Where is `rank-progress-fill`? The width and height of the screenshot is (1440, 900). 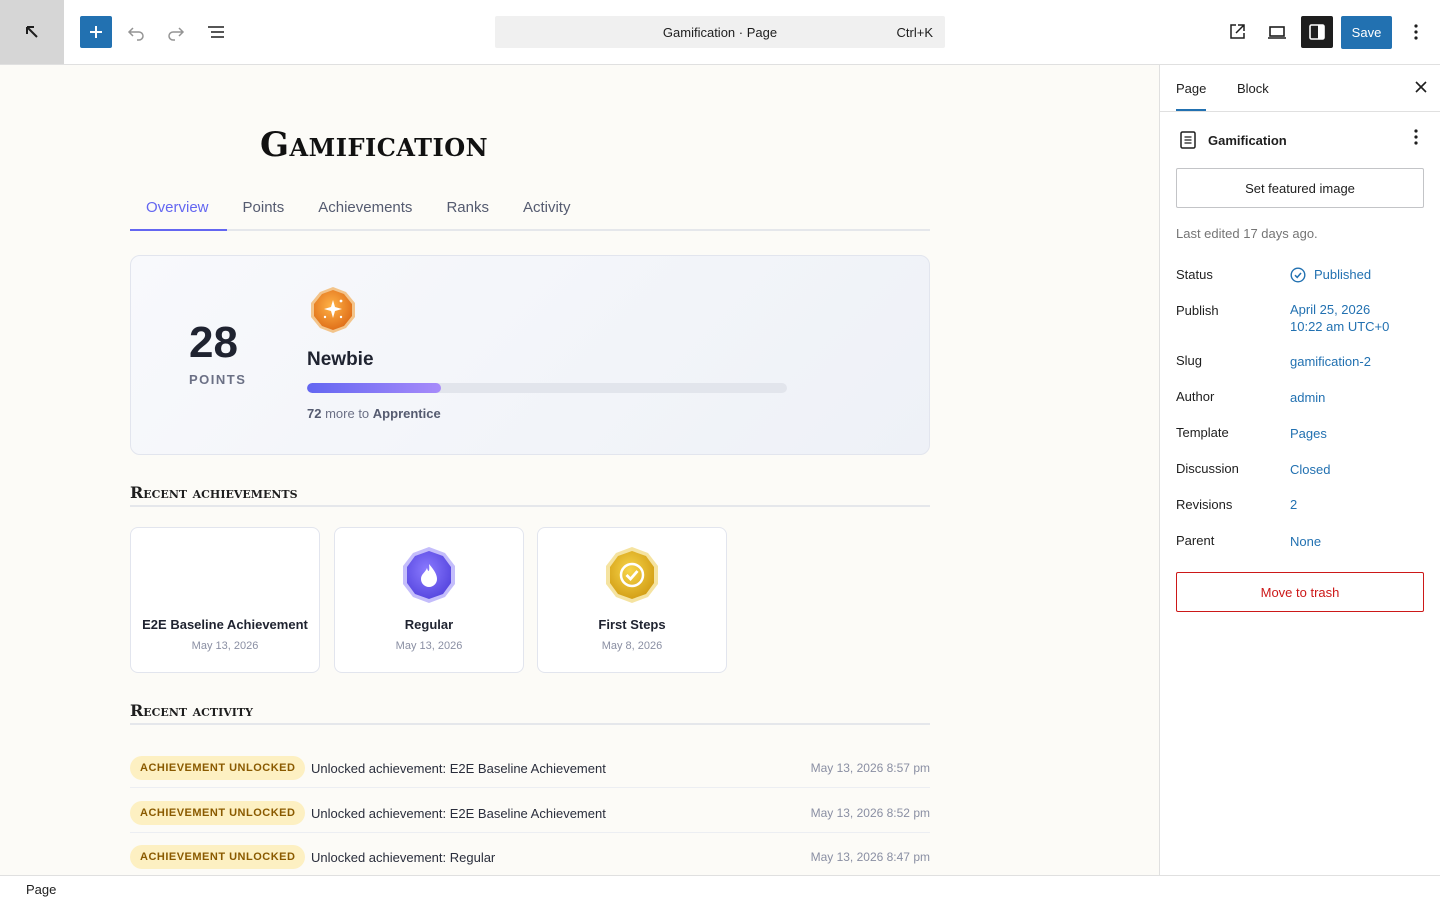 rank-progress-fill is located at coordinates (374, 388).